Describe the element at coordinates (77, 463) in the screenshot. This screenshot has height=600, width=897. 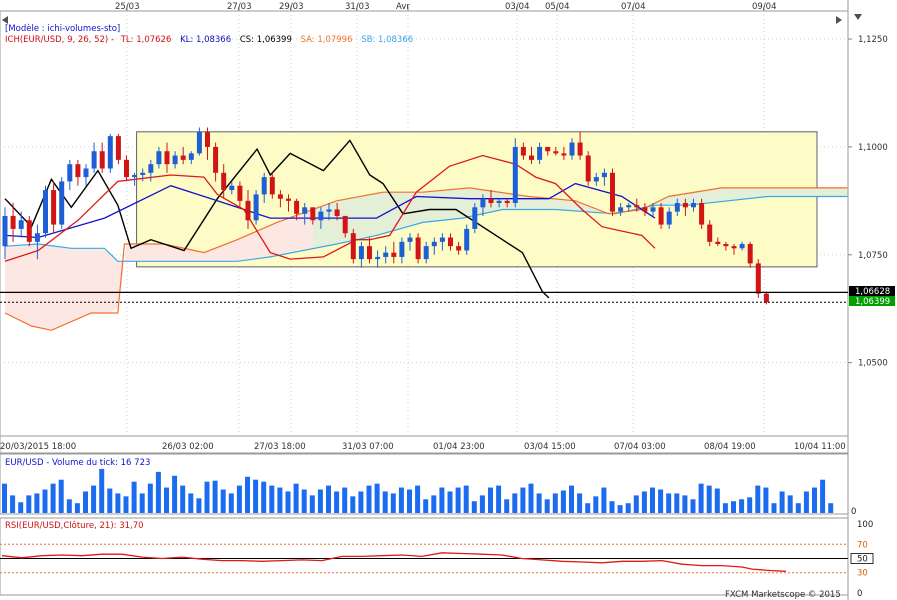
I see `volume-title: EUR/USD - Volume du tick: 16 723` at that location.